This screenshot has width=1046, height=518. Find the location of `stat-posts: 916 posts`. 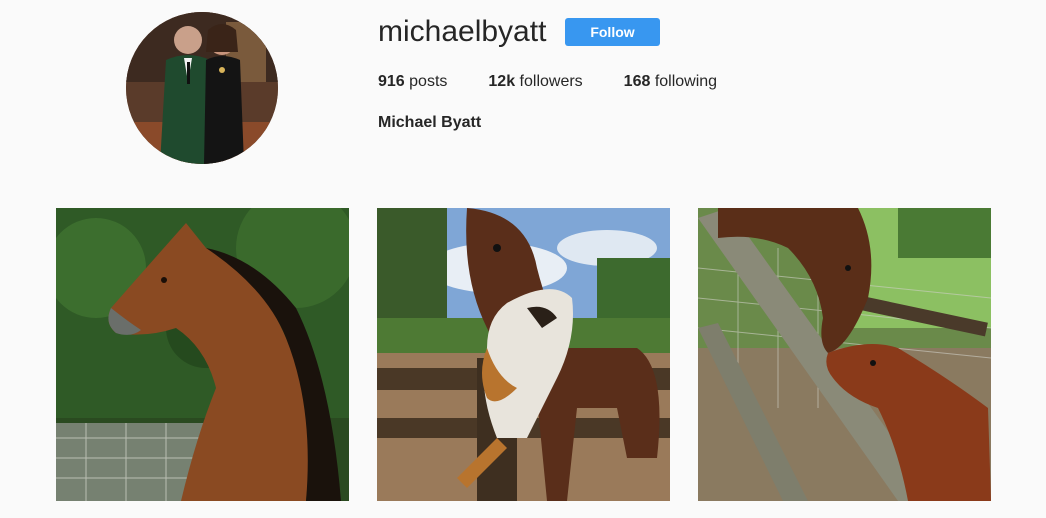

stat-posts: 916 posts is located at coordinates (412, 82).